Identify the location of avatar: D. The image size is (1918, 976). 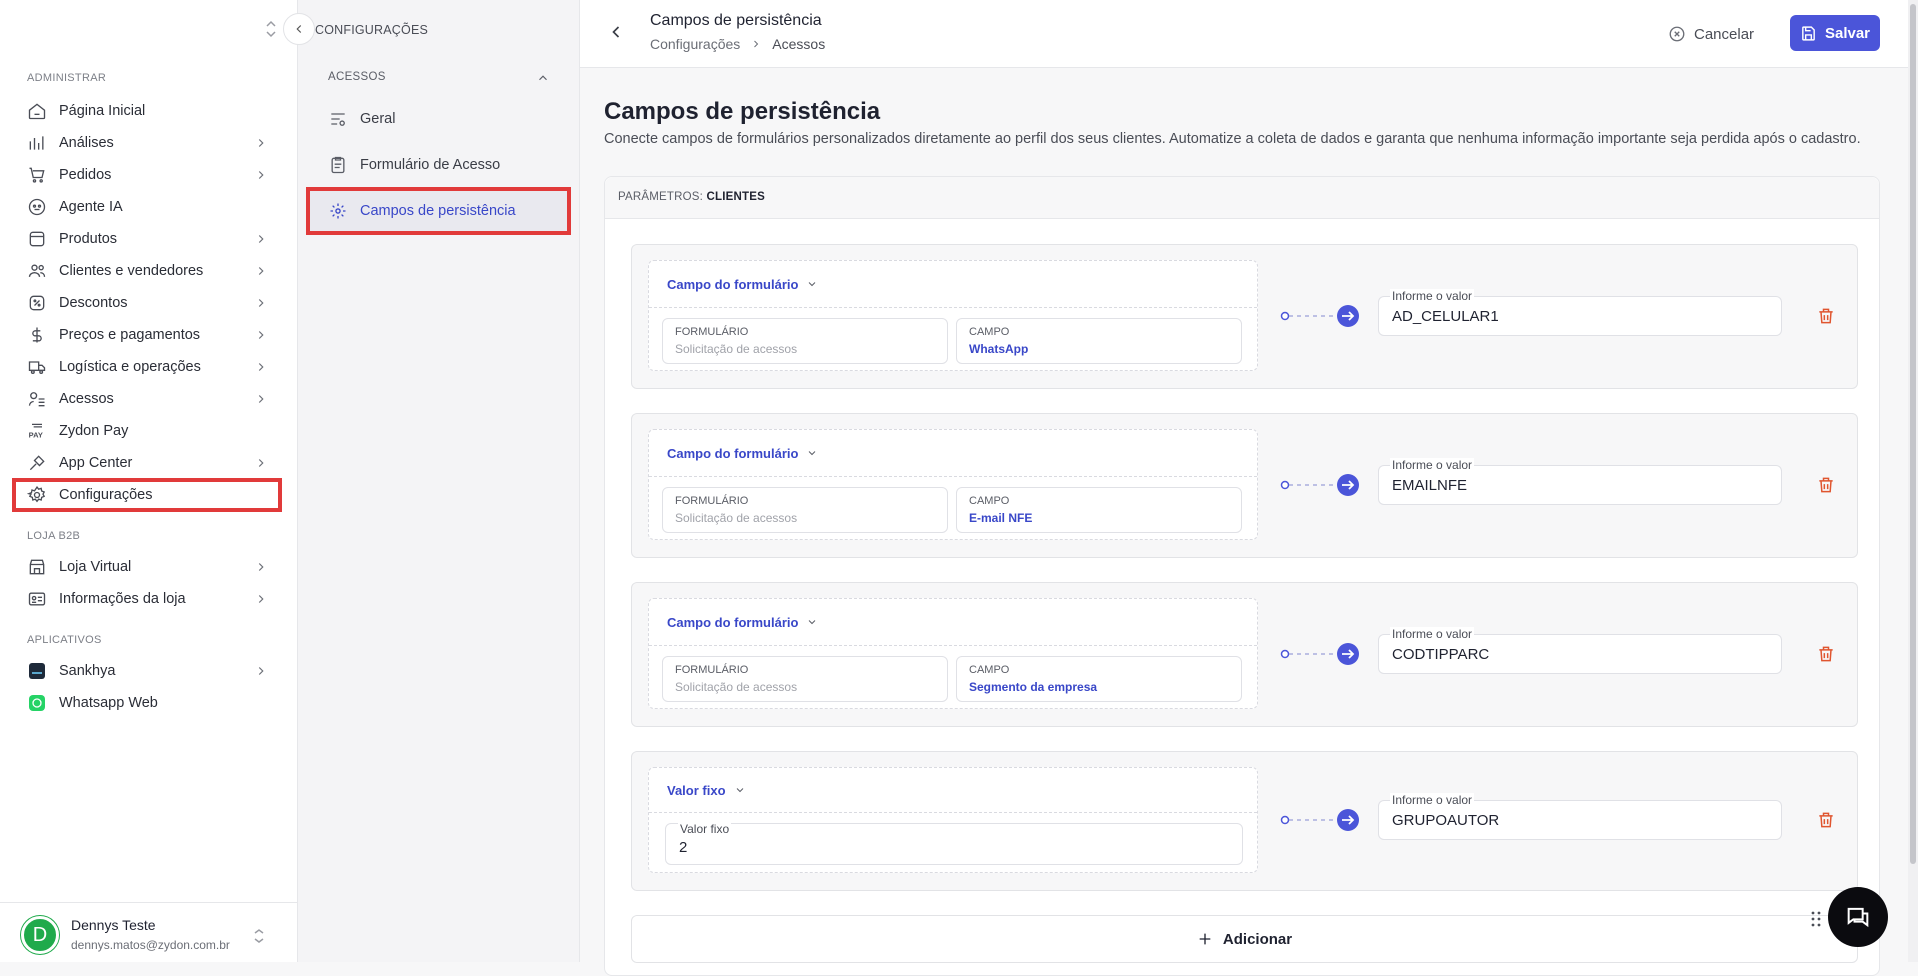
(40, 935).